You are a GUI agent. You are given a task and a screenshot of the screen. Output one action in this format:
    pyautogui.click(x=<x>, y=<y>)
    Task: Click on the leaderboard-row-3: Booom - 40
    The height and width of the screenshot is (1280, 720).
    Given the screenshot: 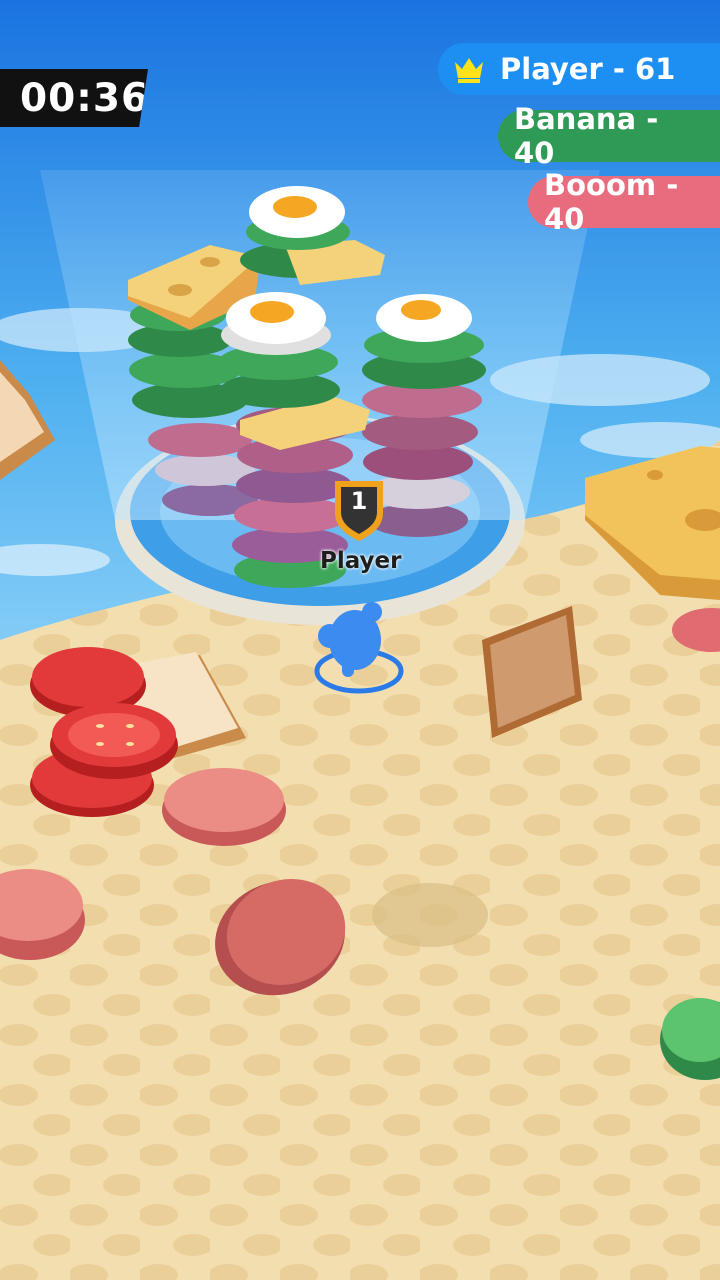 What is the action you would take?
    pyautogui.click(x=624, y=202)
    